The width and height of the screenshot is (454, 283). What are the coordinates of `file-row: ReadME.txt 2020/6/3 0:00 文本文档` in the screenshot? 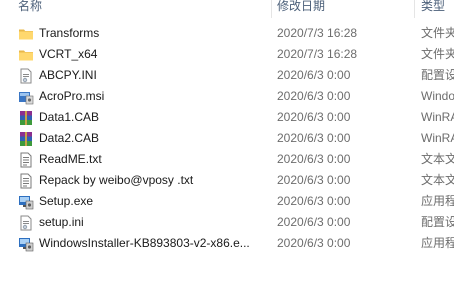 It's located at (227, 159).